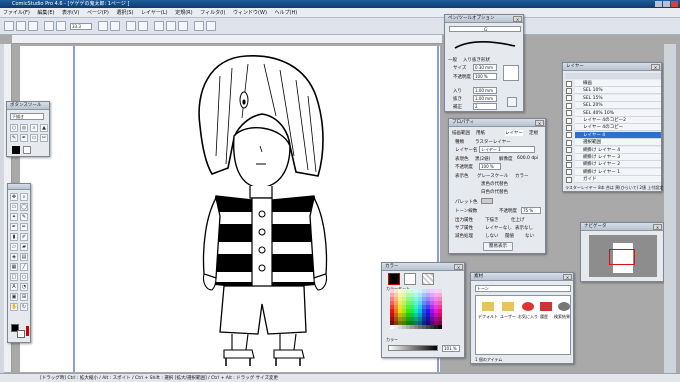 The height and width of the screenshot is (382, 680). Describe the element at coordinates (512, 102) in the screenshot. I see `pen-settings-icon` at that location.